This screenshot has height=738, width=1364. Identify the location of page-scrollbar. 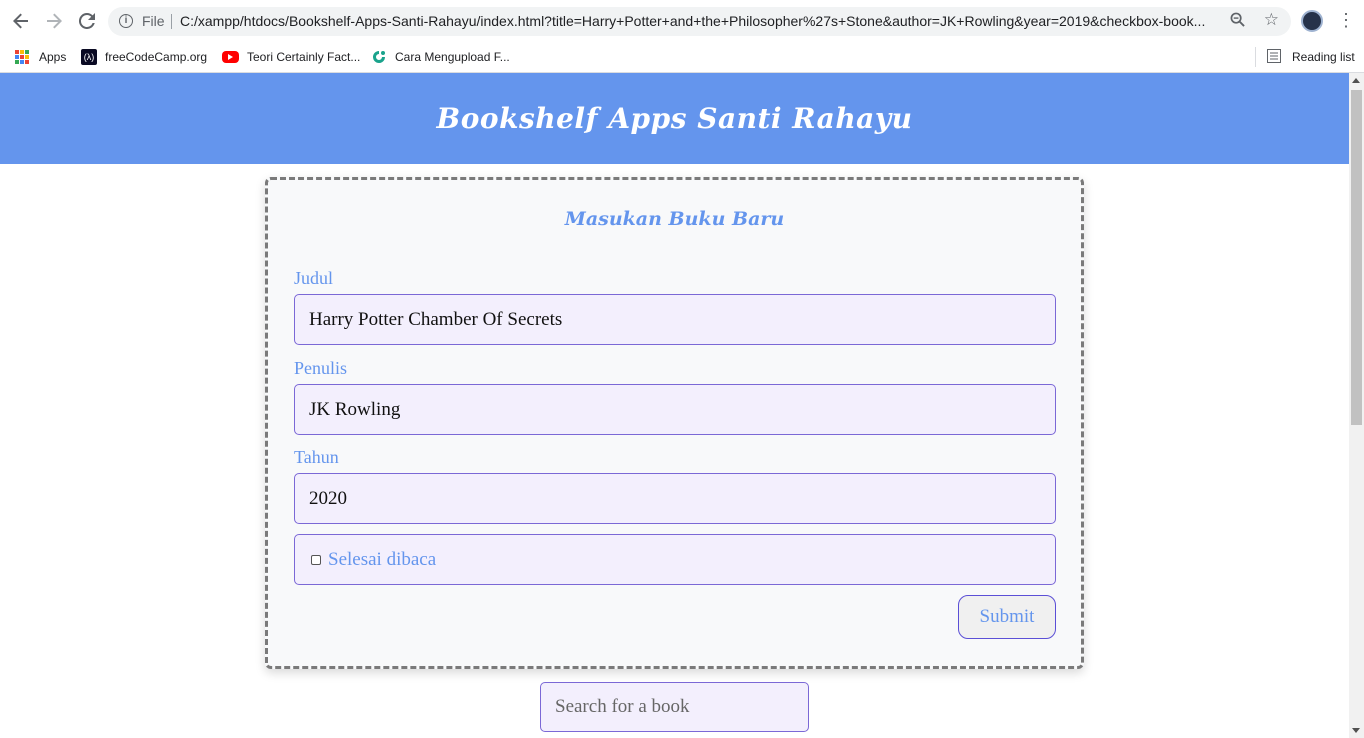
(1356, 405).